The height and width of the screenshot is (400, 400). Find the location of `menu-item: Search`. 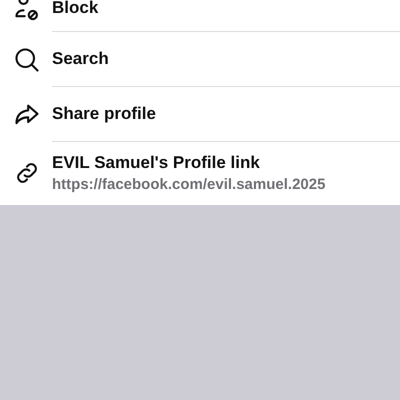

menu-item: Search is located at coordinates (80, 59).